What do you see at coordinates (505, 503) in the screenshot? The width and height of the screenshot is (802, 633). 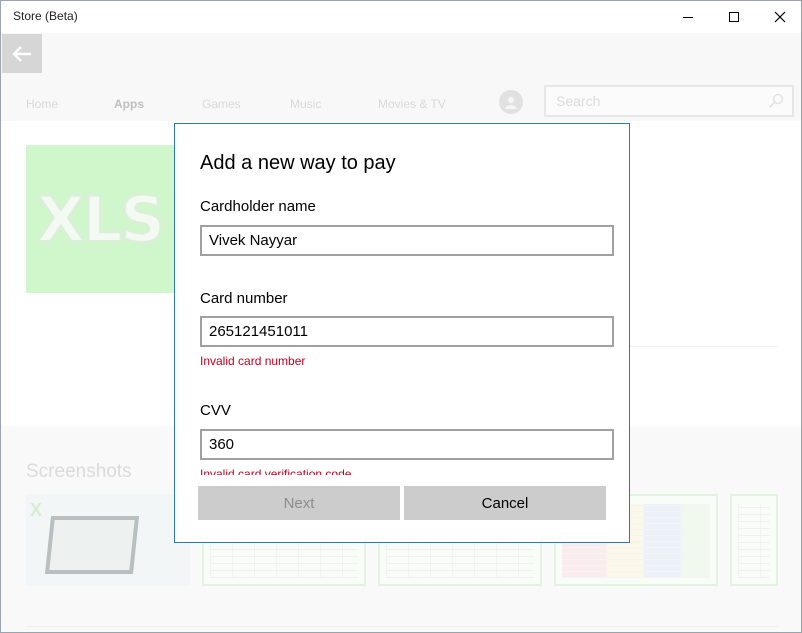 I see `cancel-button: Cancel` at bounding box center [505, 503].